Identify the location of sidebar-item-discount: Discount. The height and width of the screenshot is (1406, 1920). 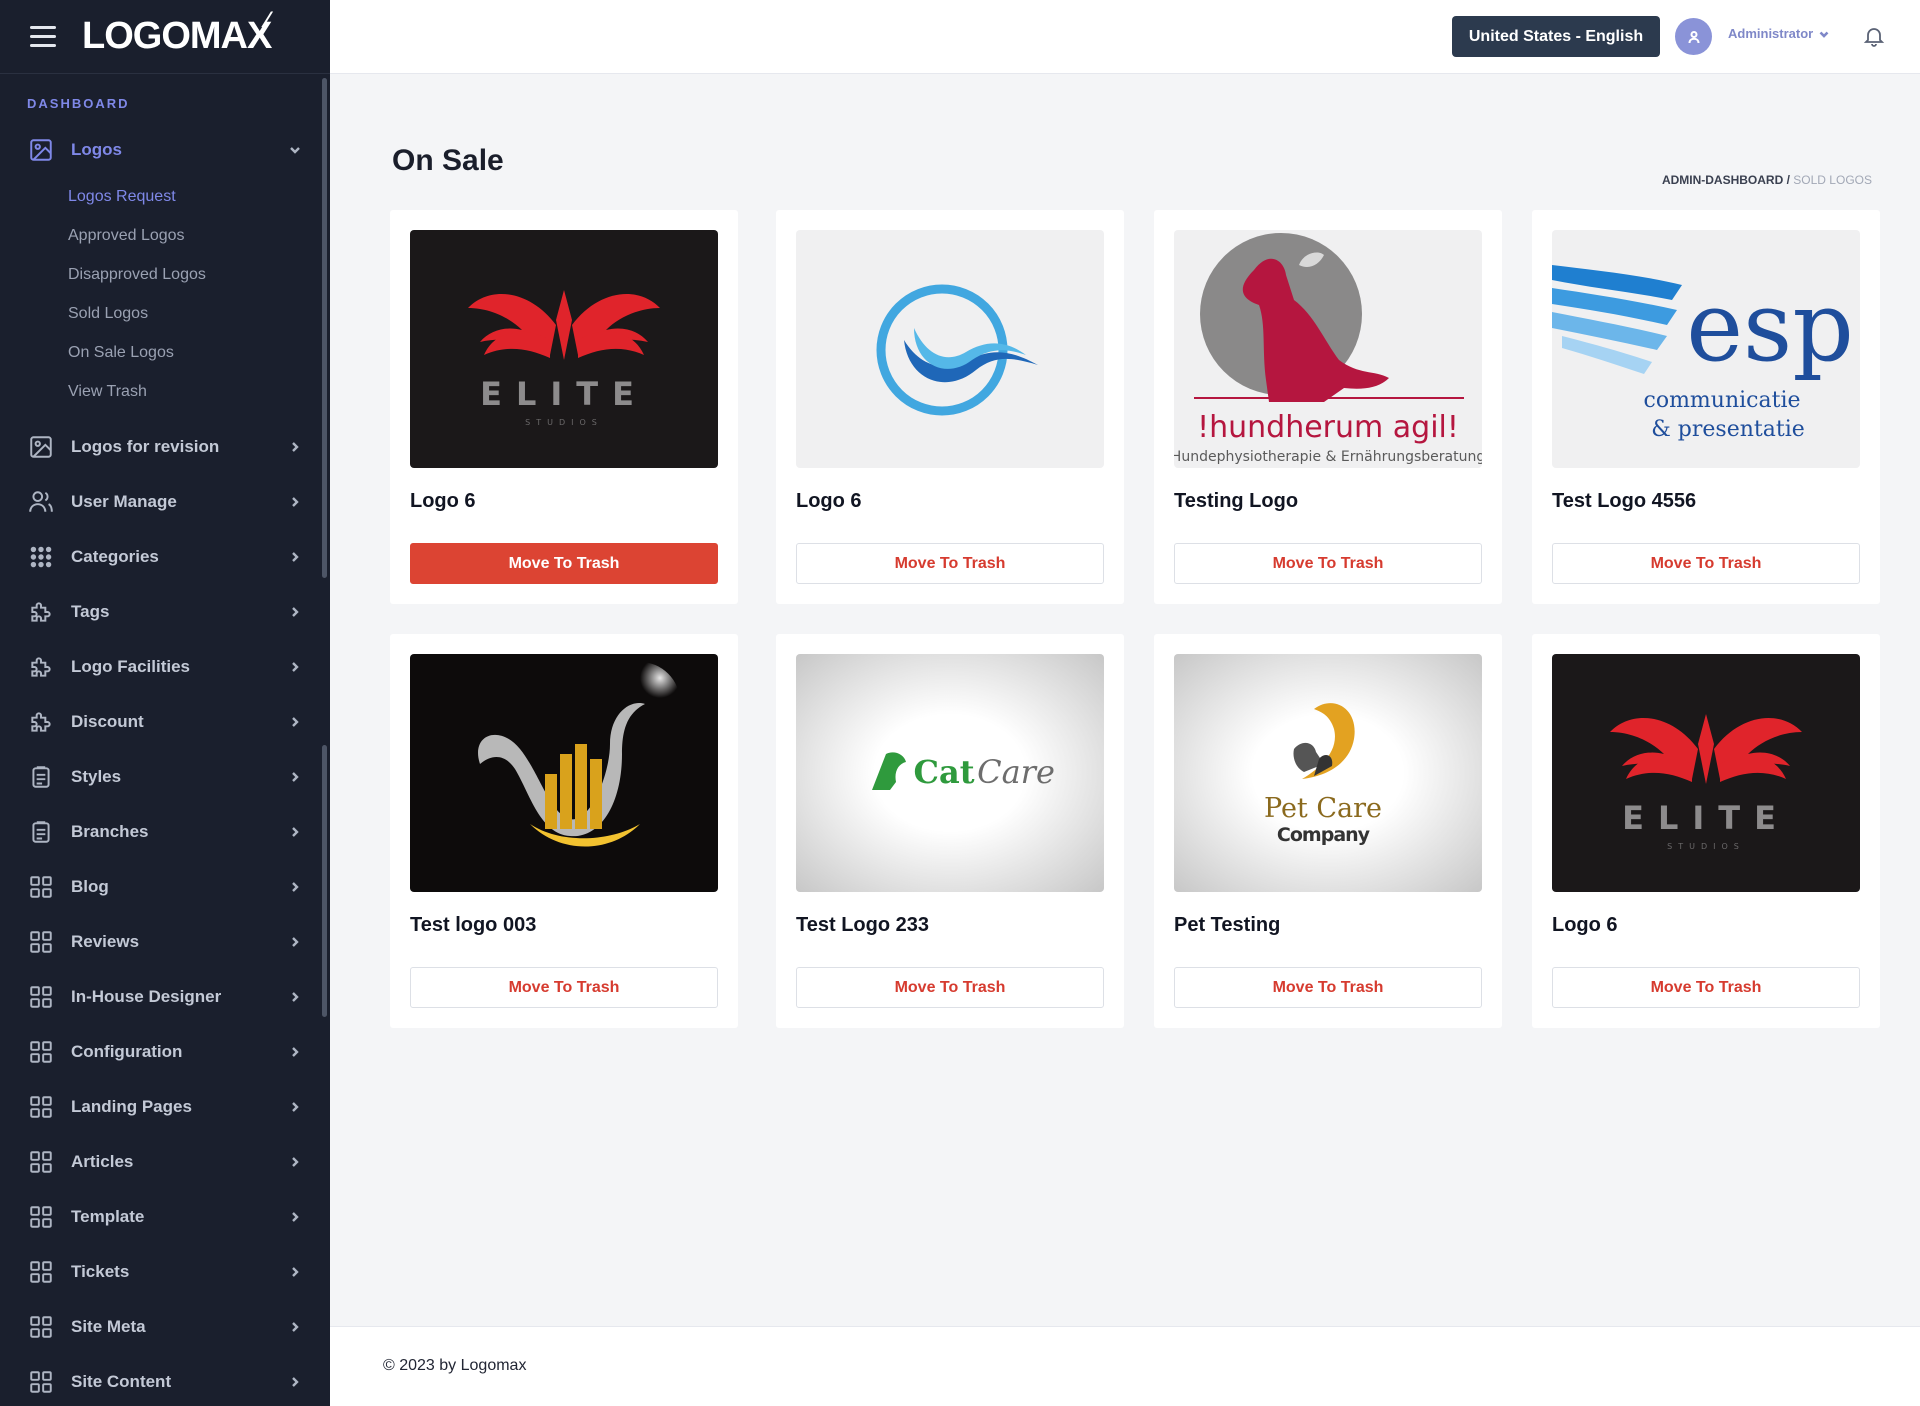
(165, 721).